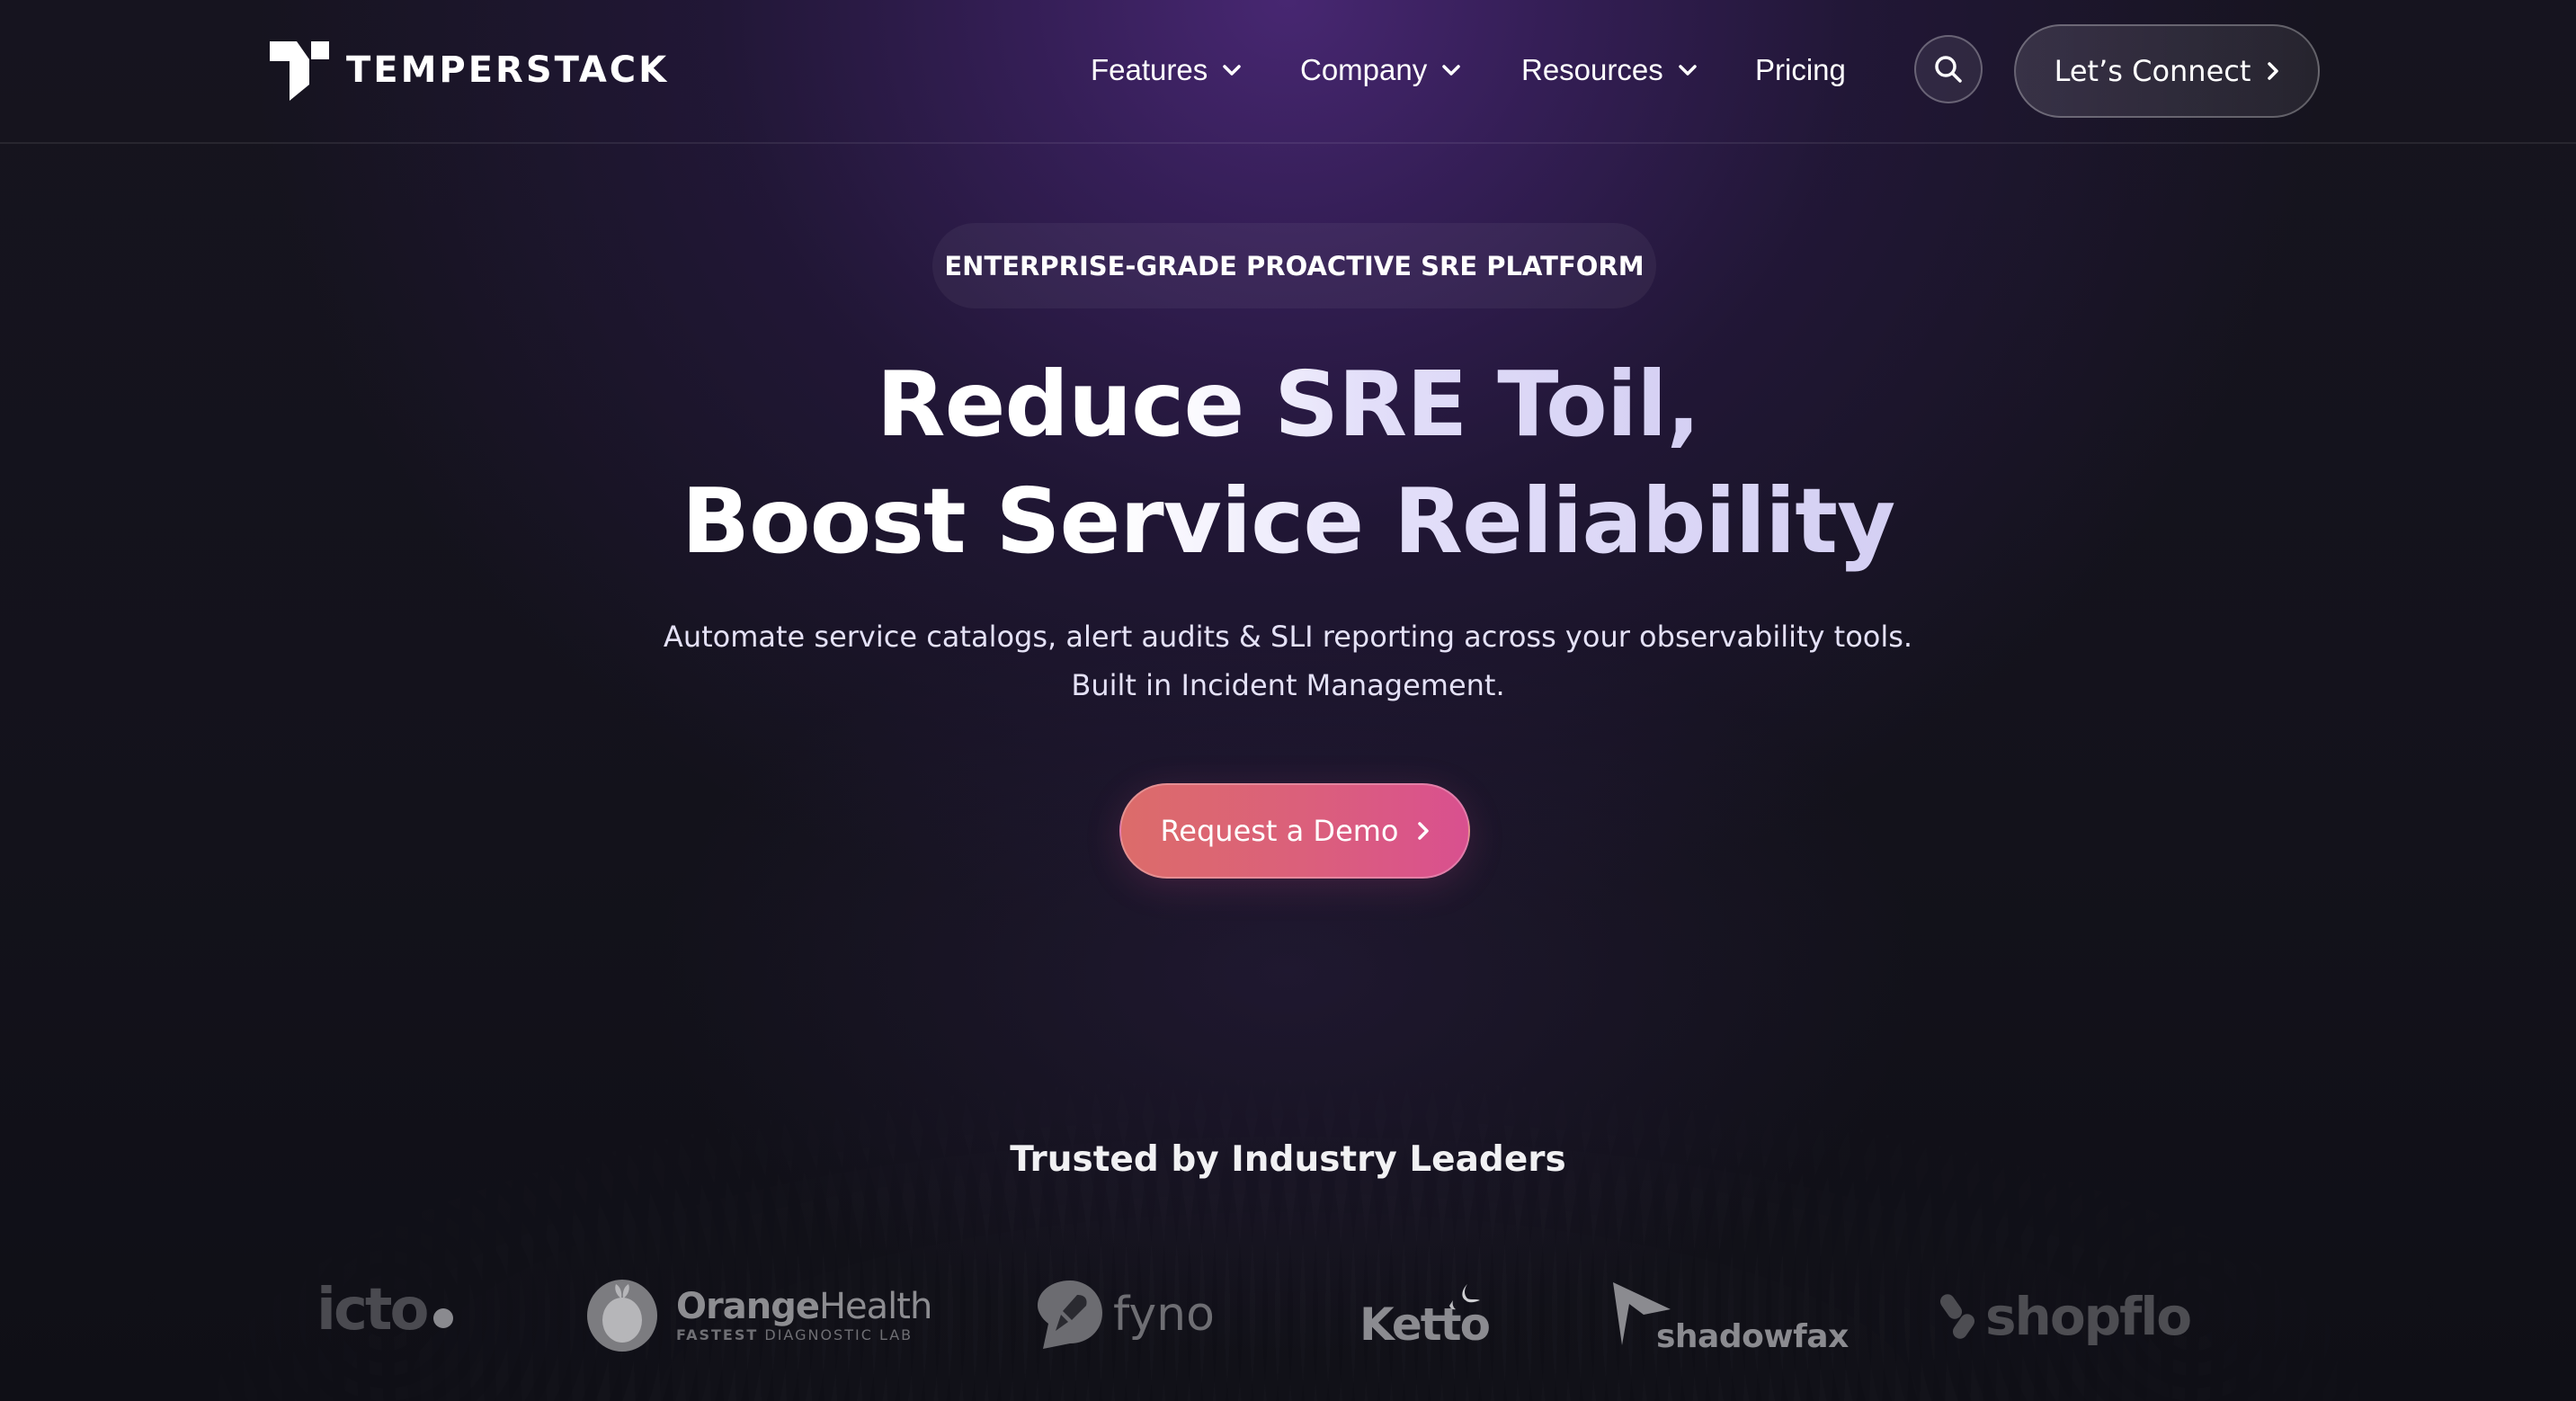 The image size is (2576, 1401). Describe the element at coordinates (508, 70) in the screenshot. I see `brand-wordmark: TEMPERSTACK` at that location.